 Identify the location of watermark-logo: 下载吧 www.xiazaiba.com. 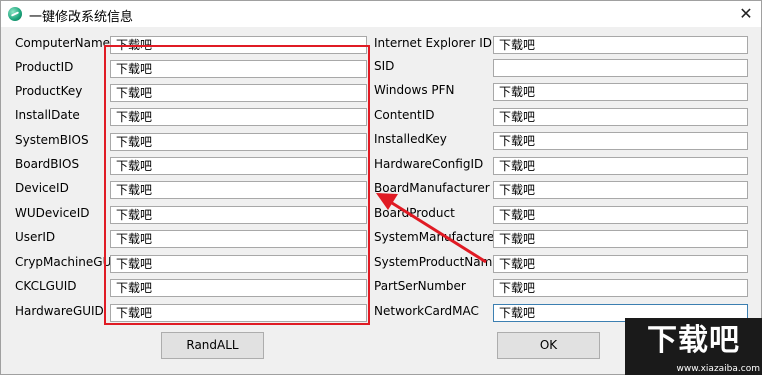
(693, 346).